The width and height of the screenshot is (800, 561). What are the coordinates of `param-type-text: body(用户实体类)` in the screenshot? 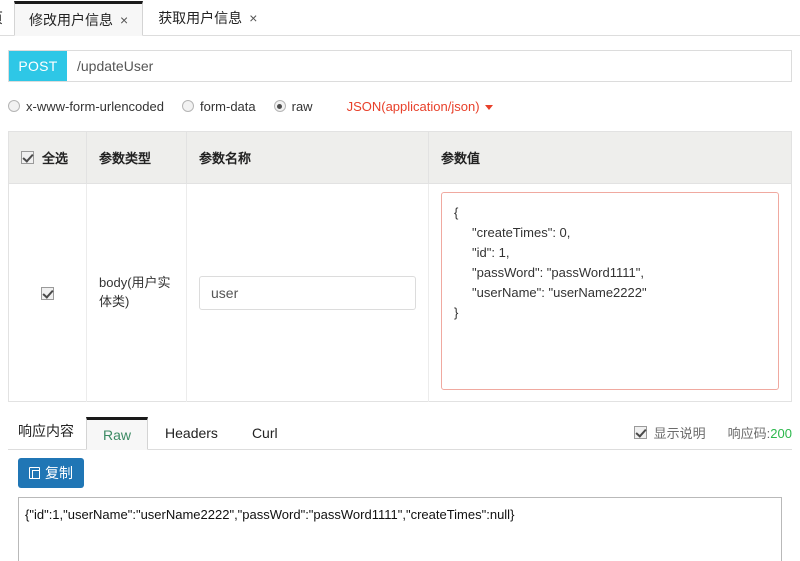 It's located at (135, 291).